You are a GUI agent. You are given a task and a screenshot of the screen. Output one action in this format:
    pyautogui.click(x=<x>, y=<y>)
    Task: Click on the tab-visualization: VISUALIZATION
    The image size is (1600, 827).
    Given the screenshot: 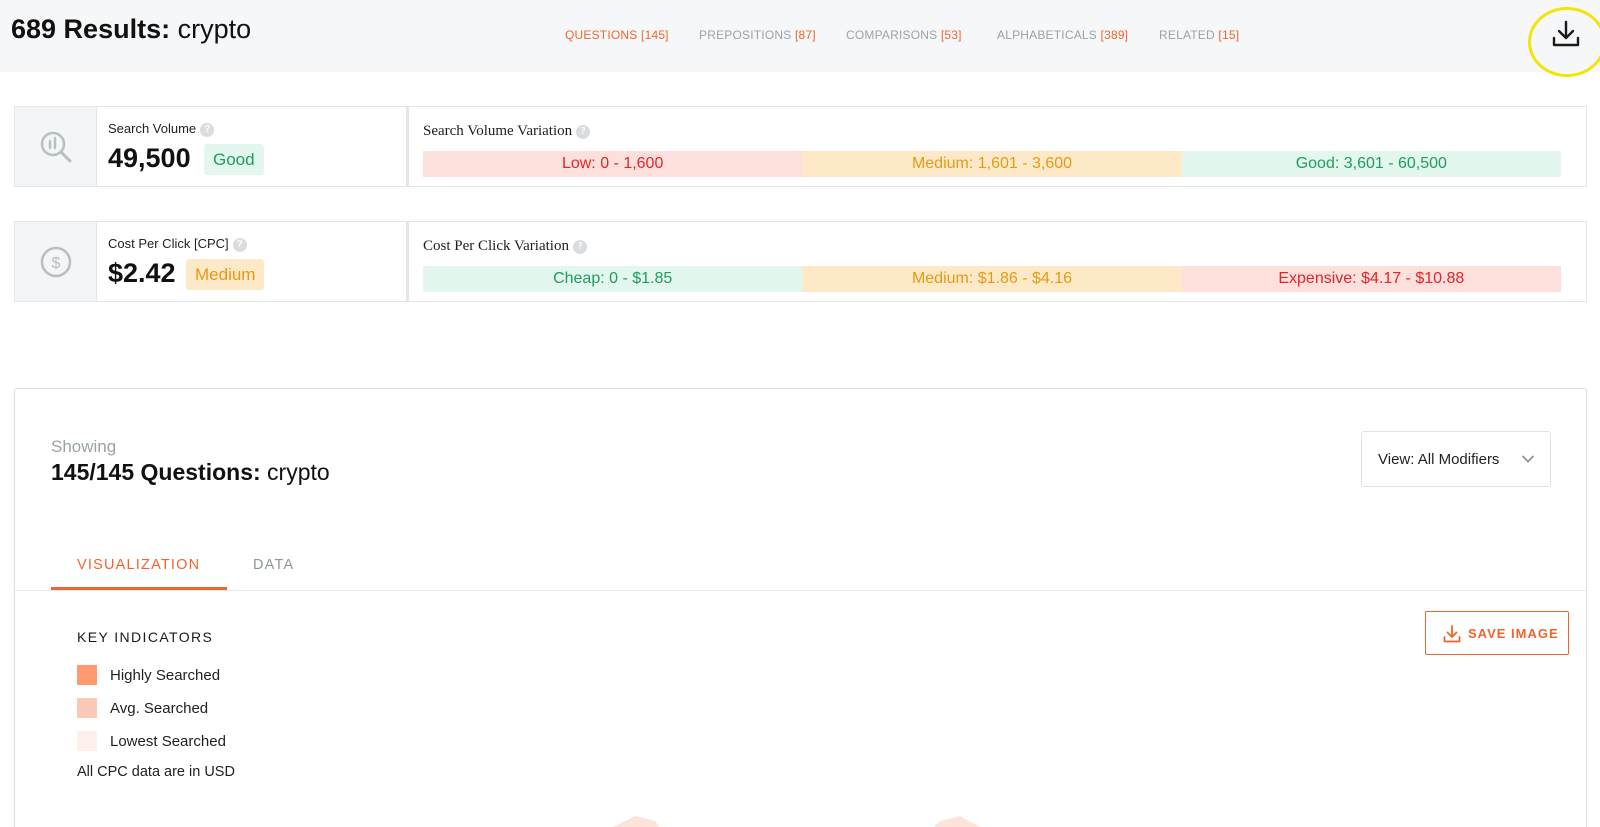 What is the action you would take?
    pyautogui.click(x=138, y=565)
    